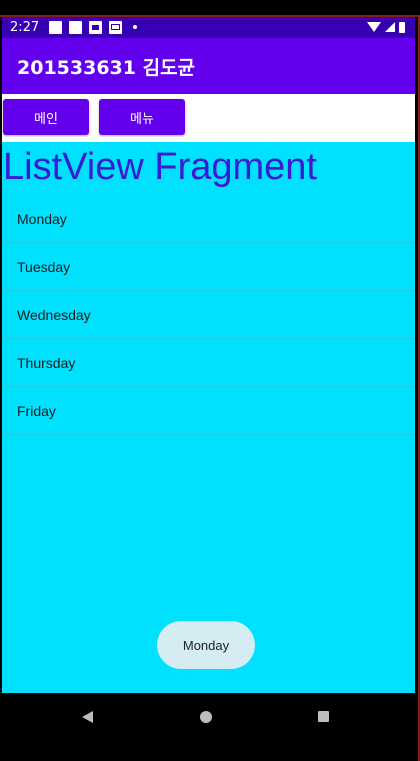  I want to click on signal-icon, so click(390, 27).